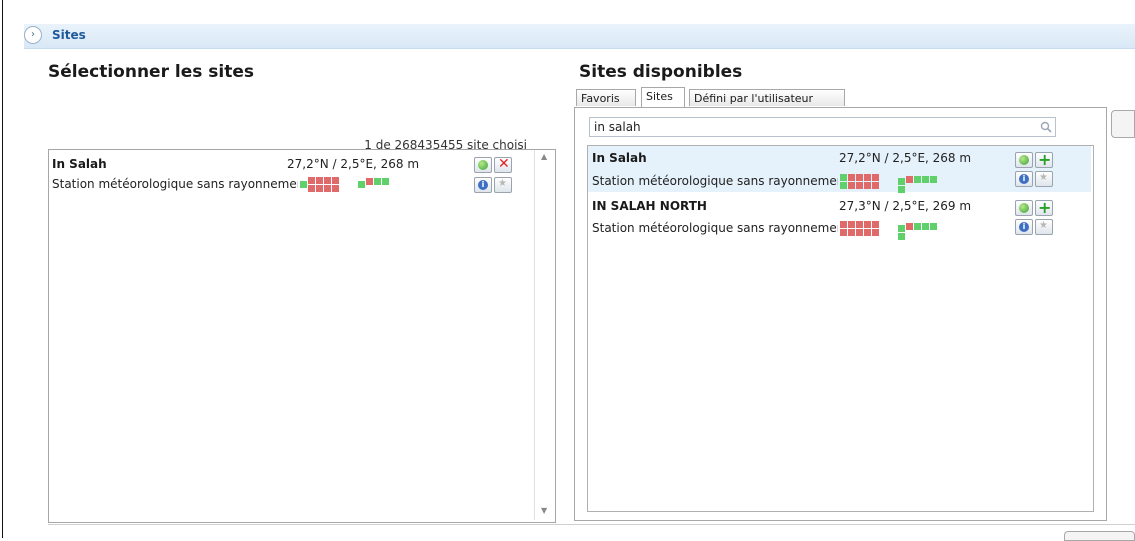 This screenshot has width=1135, height=541. I want to click on bottom-divider, so click(591, 524).